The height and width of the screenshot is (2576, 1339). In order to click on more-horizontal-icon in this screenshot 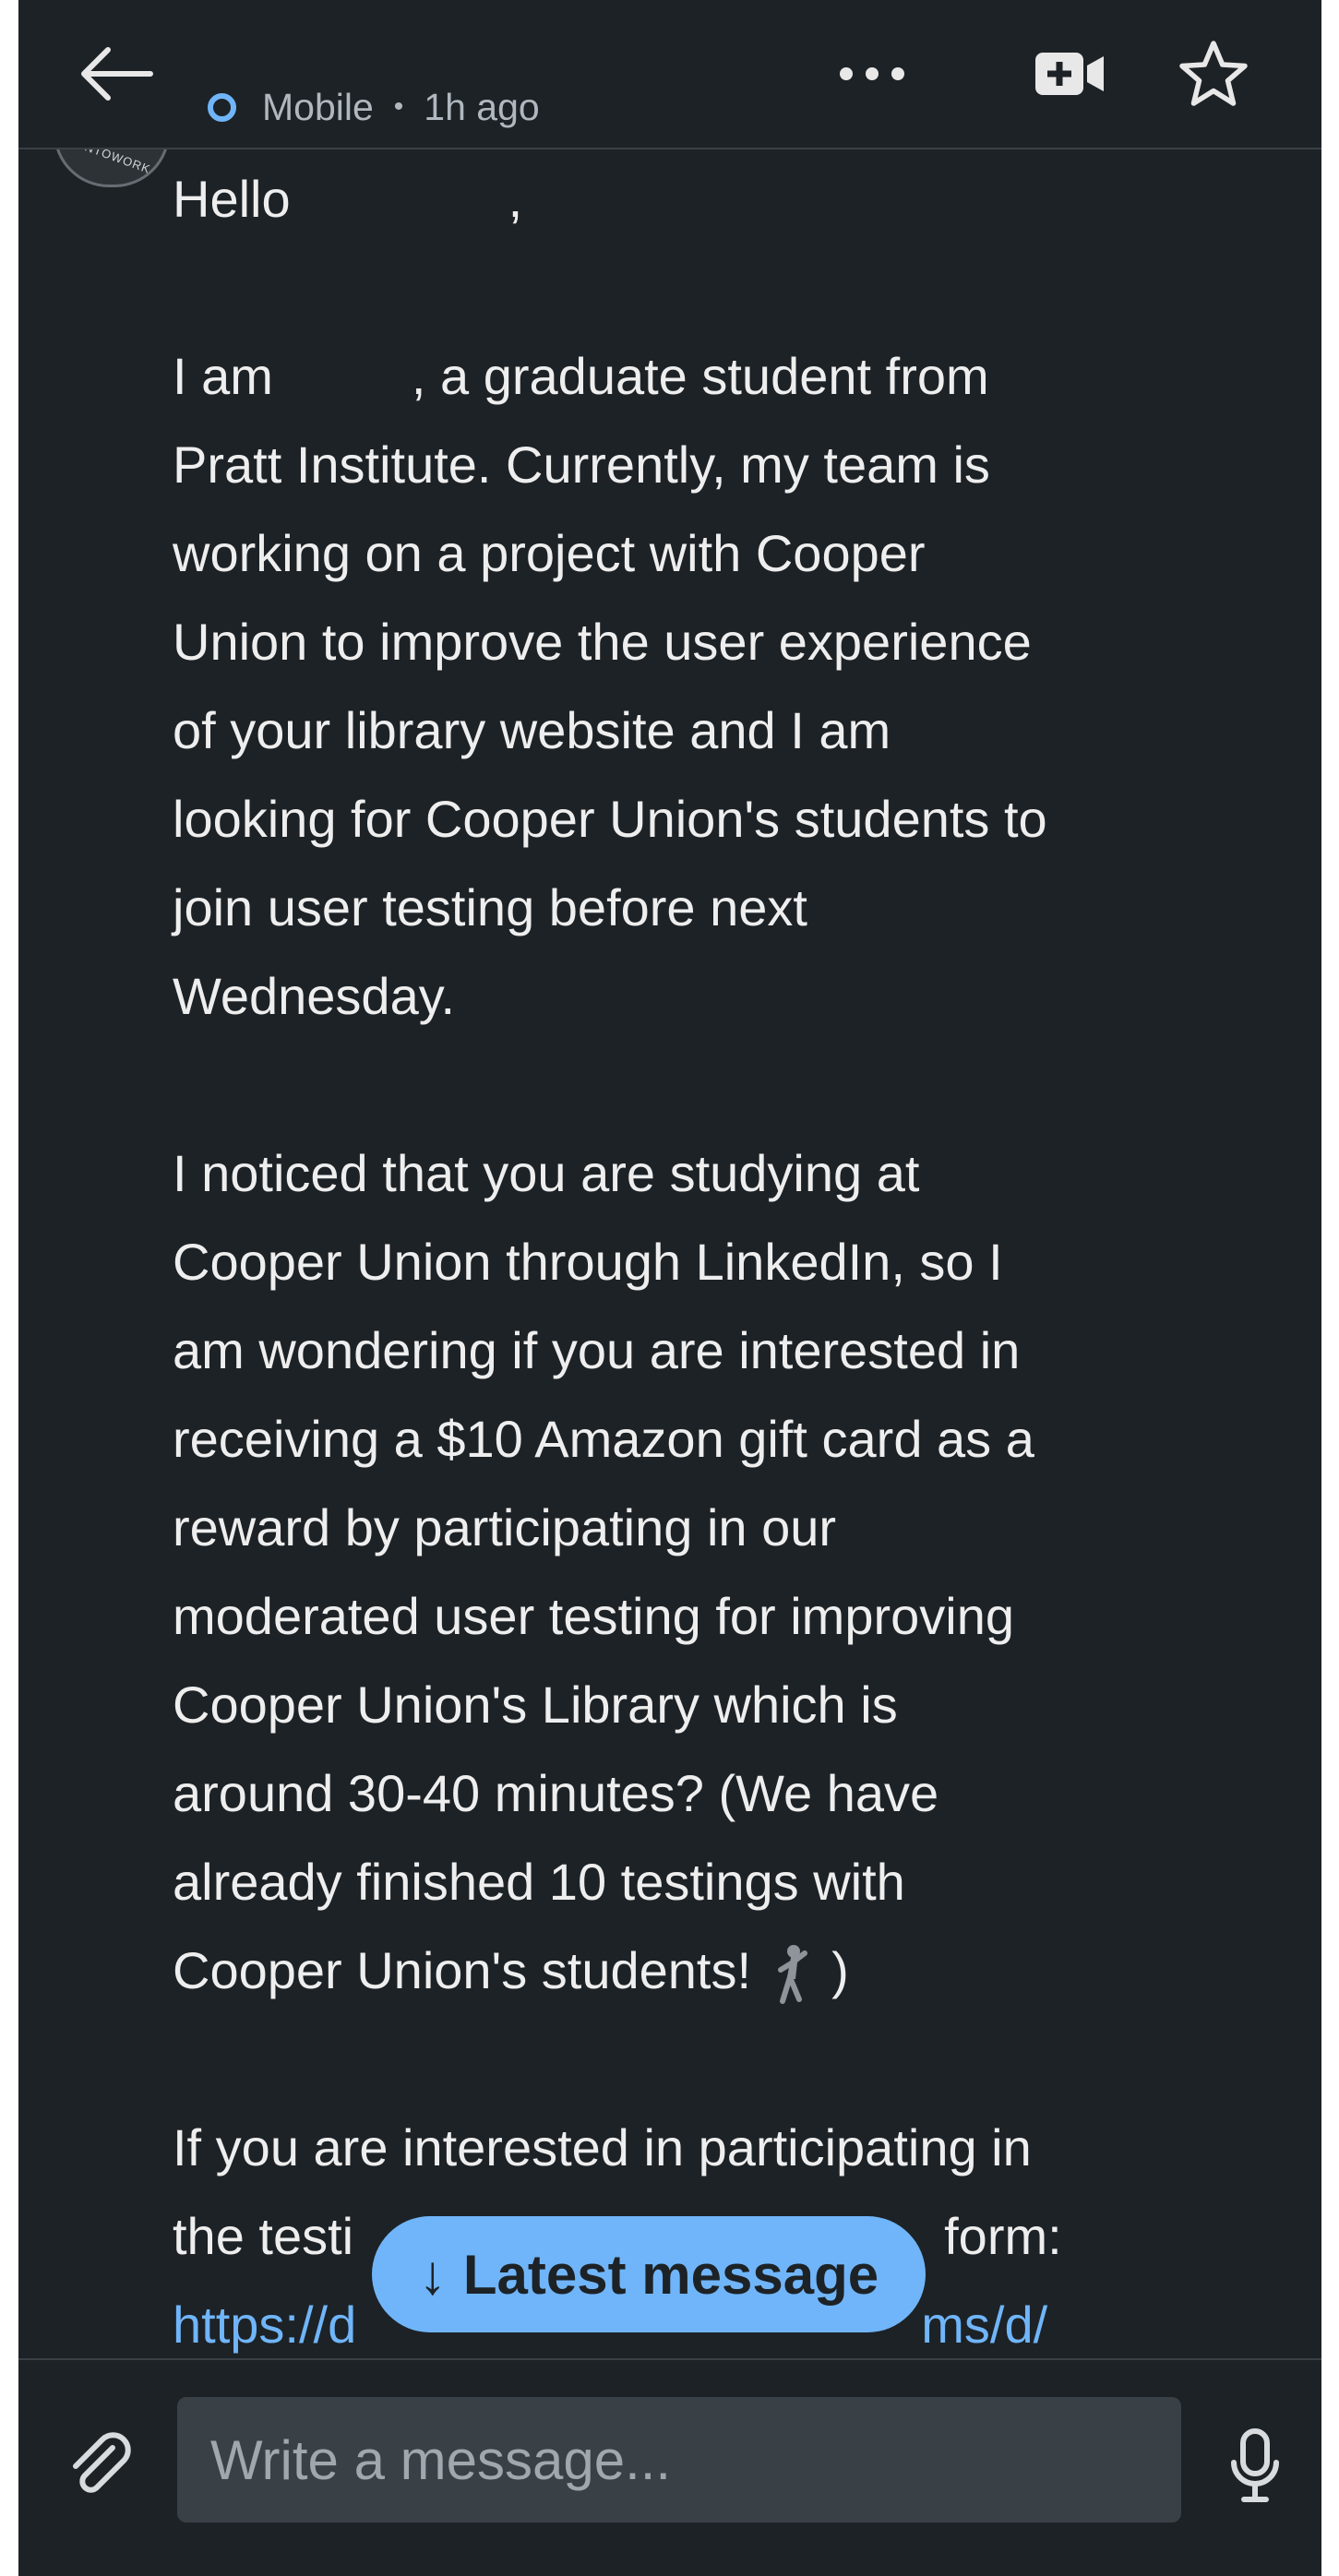, I will do `click(872, 74)`.